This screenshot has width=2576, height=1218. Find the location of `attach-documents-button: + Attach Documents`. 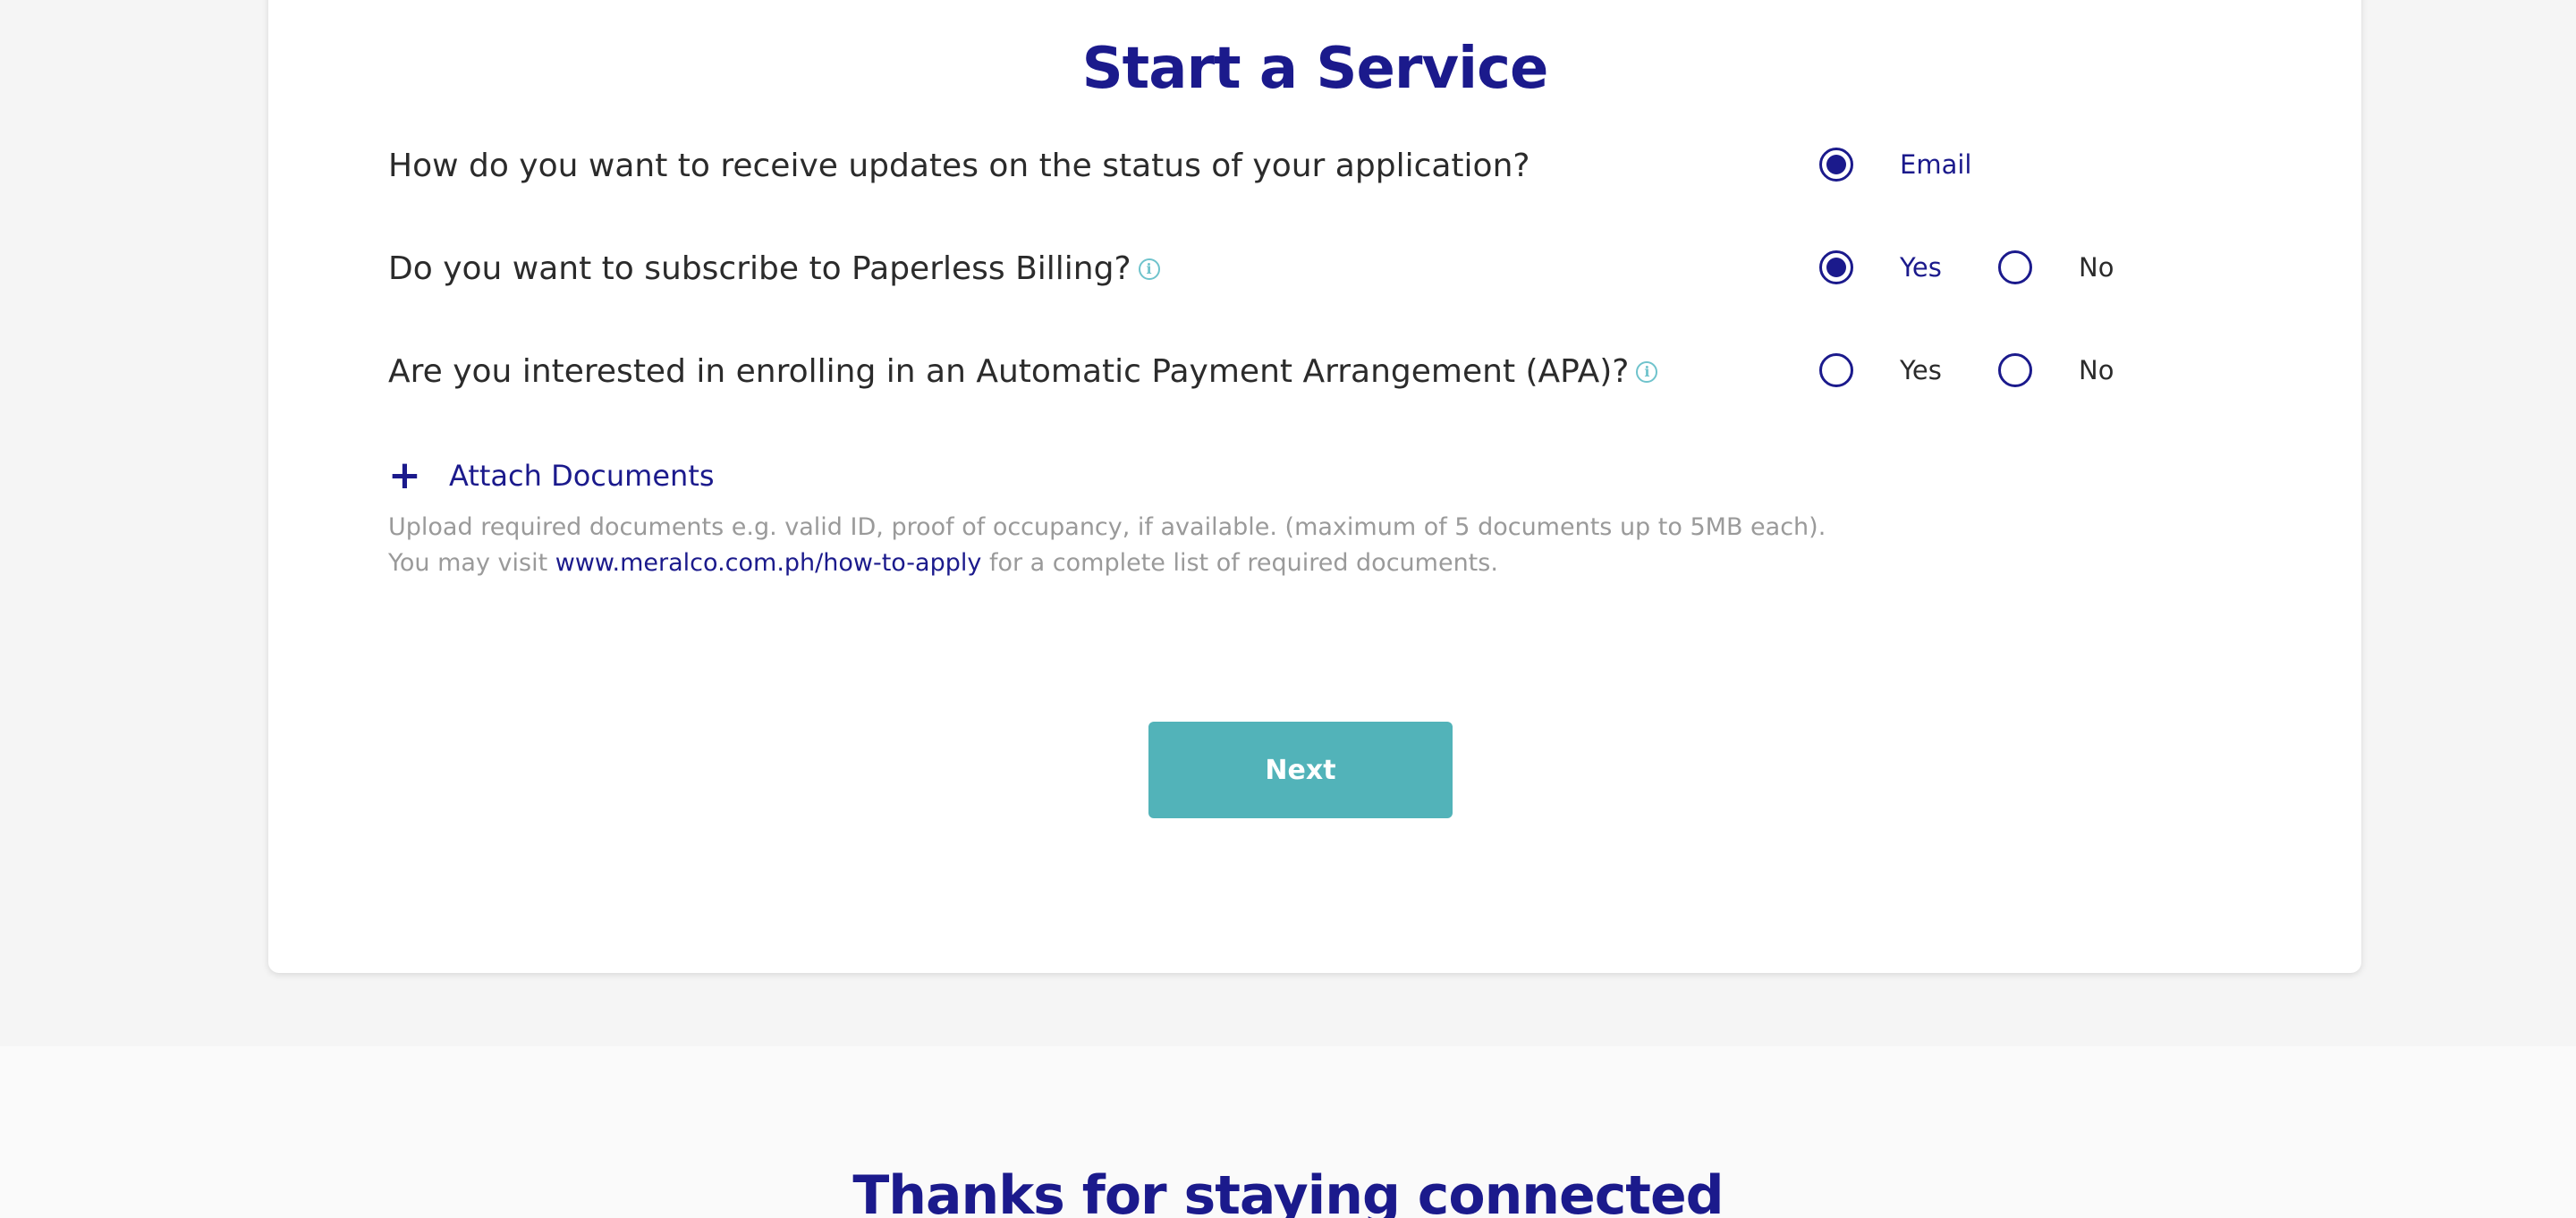

attach-documents-button: + Attach Documents is located at coordinates (551, 475).